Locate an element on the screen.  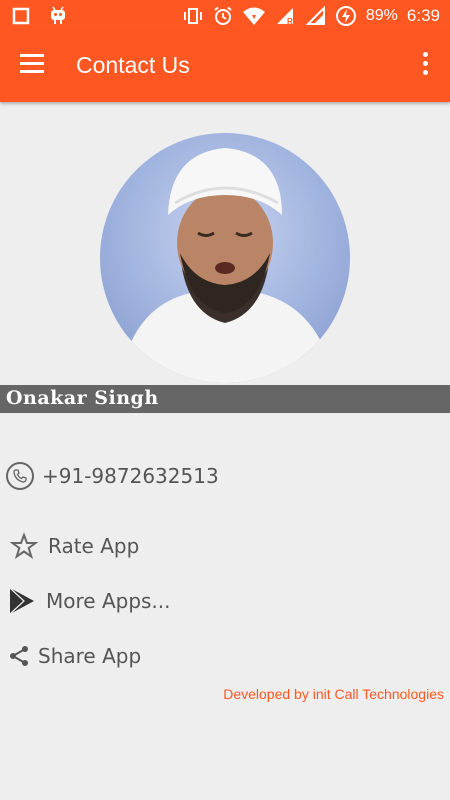
share-icon is located at coordinates (19, 656).